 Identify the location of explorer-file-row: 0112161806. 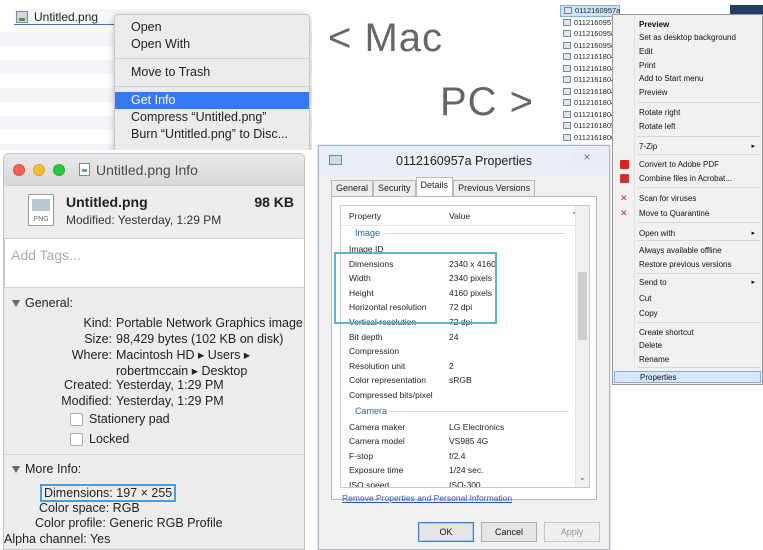
(590, 138).